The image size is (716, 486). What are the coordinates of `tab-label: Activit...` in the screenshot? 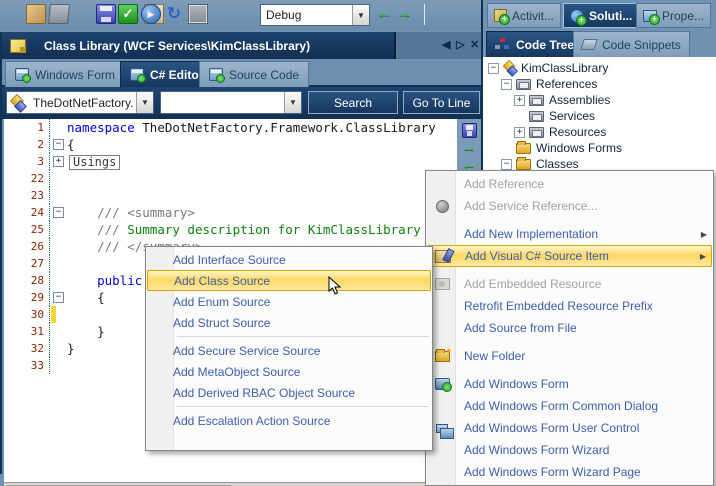 It's located at (533, 15).